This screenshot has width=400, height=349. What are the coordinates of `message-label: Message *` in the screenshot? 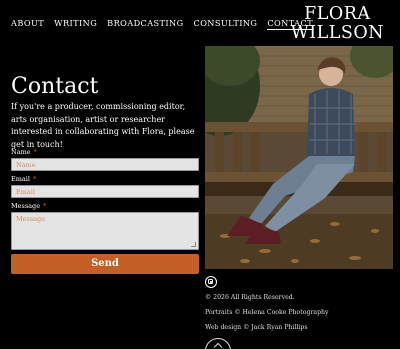 It's located at (29, 206).